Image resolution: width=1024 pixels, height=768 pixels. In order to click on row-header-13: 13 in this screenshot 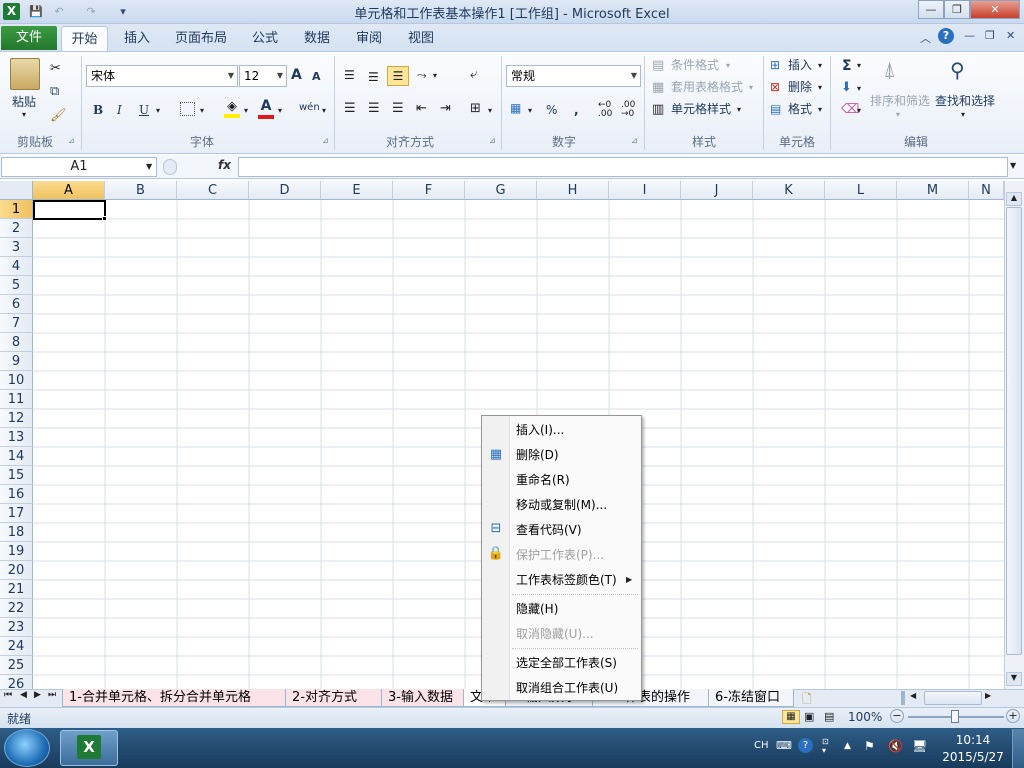, I will do `click(16, 437)`.